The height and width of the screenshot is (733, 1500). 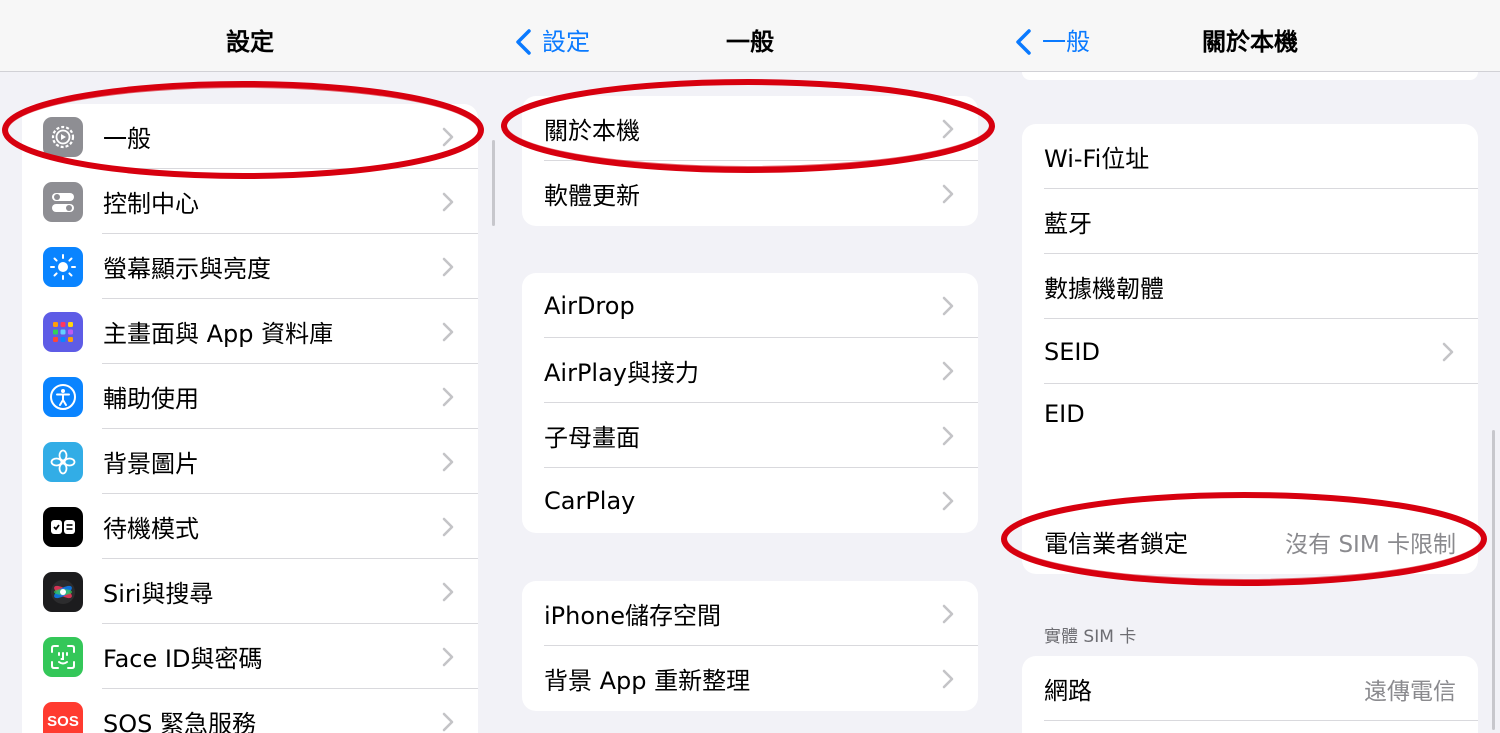 I want to click on page-title: 關於本機, so click(x=1250, y=42).